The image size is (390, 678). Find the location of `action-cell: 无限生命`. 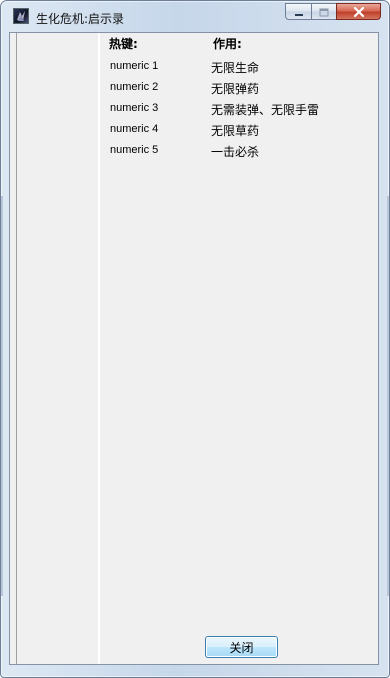

action-cell: 无限生命 is located at coordinates (235, 68).